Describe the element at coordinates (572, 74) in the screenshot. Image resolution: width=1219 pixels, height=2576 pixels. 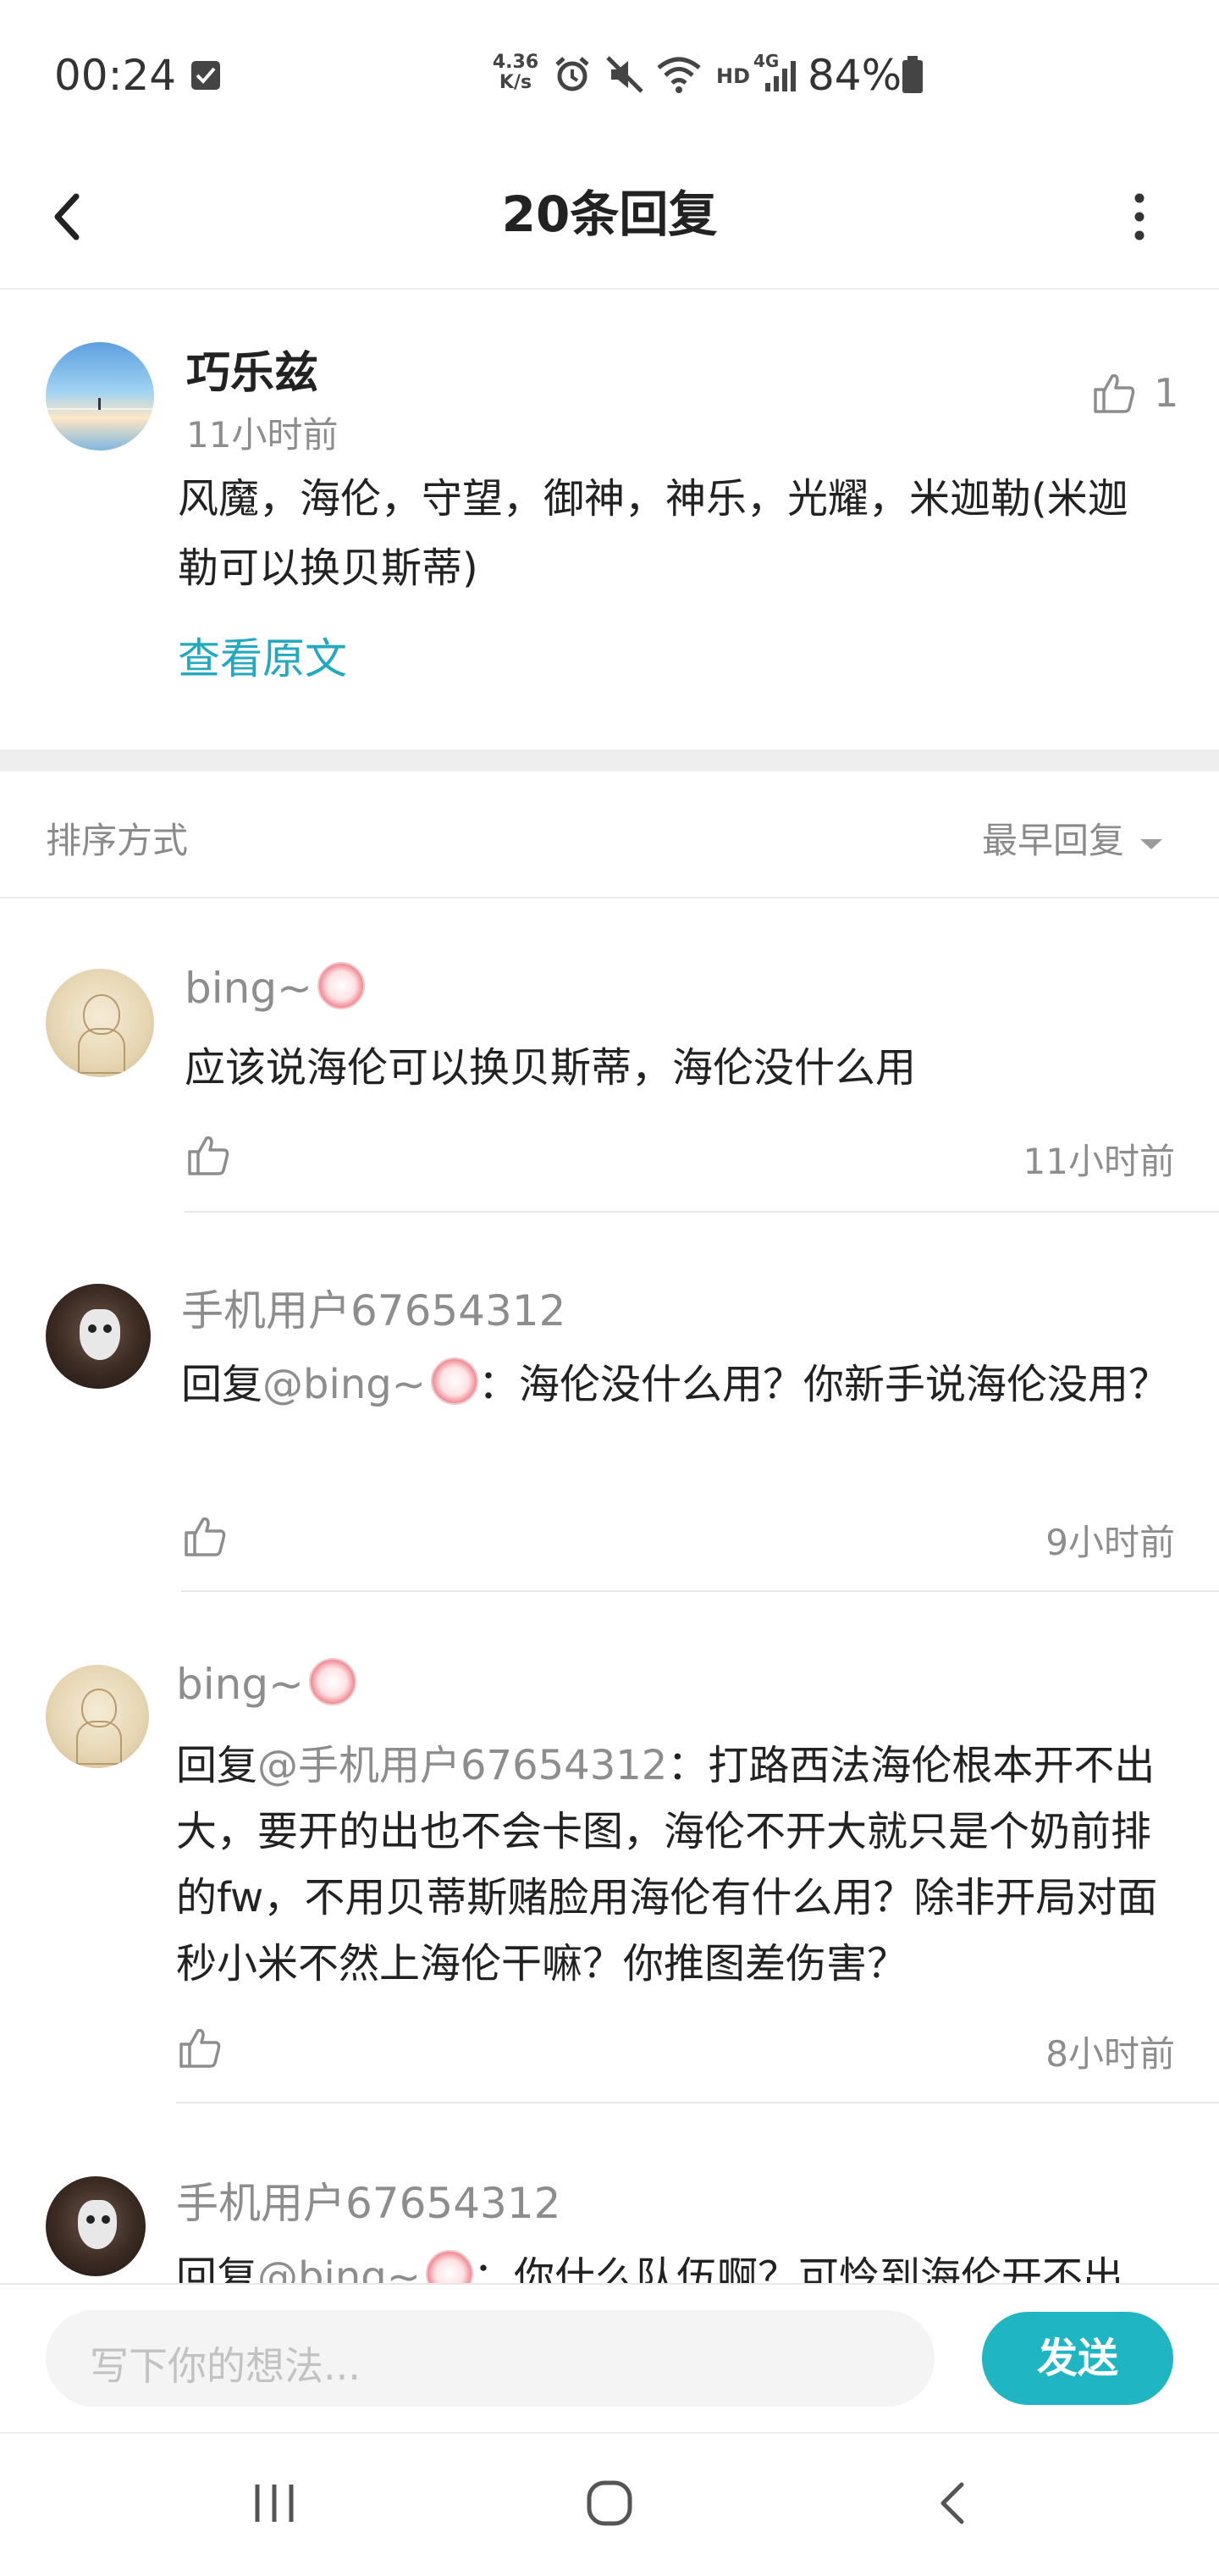
I see `alarm-icon` at that location.